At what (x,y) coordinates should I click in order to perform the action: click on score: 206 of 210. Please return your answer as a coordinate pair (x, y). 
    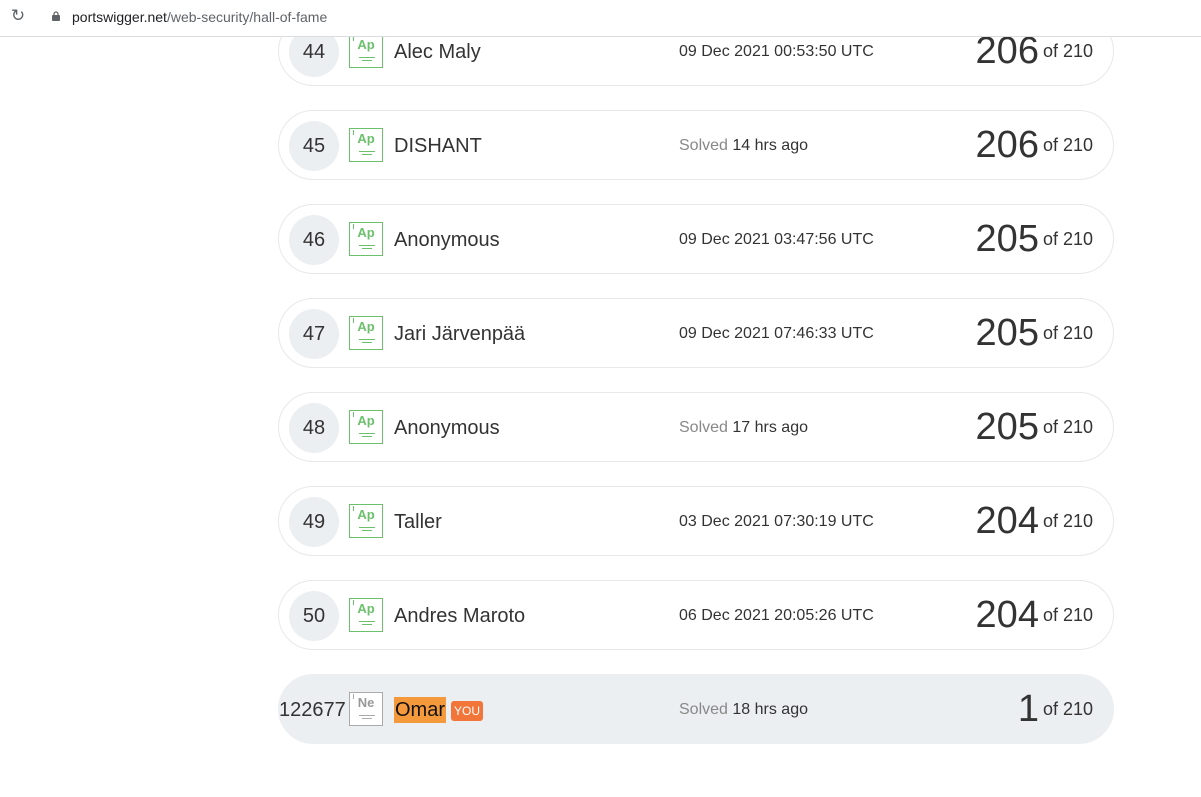
    Looking at the image, I should click on (1034, 145).